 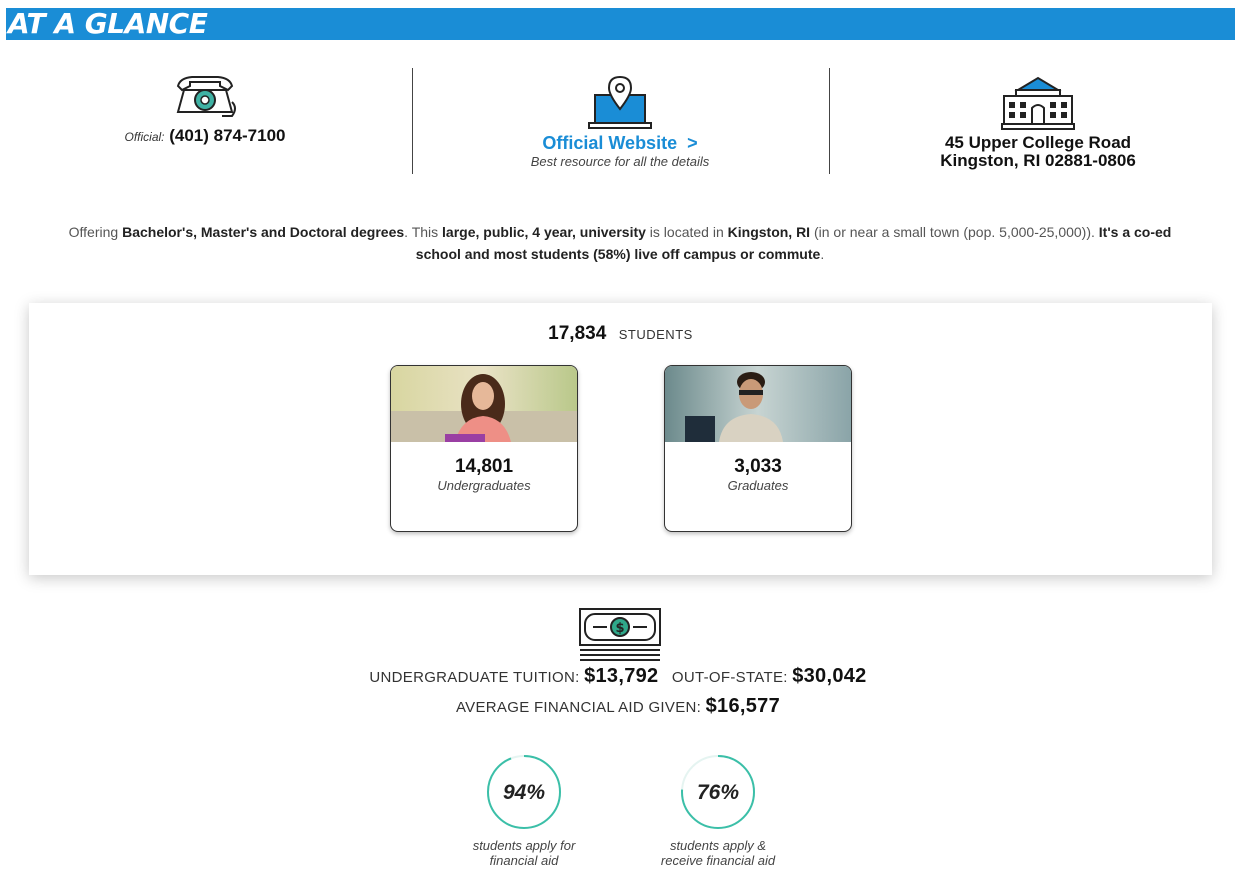 I want to click on aid-stat-apply: 94% students apply for financial aid, so click(x=524, y=810).